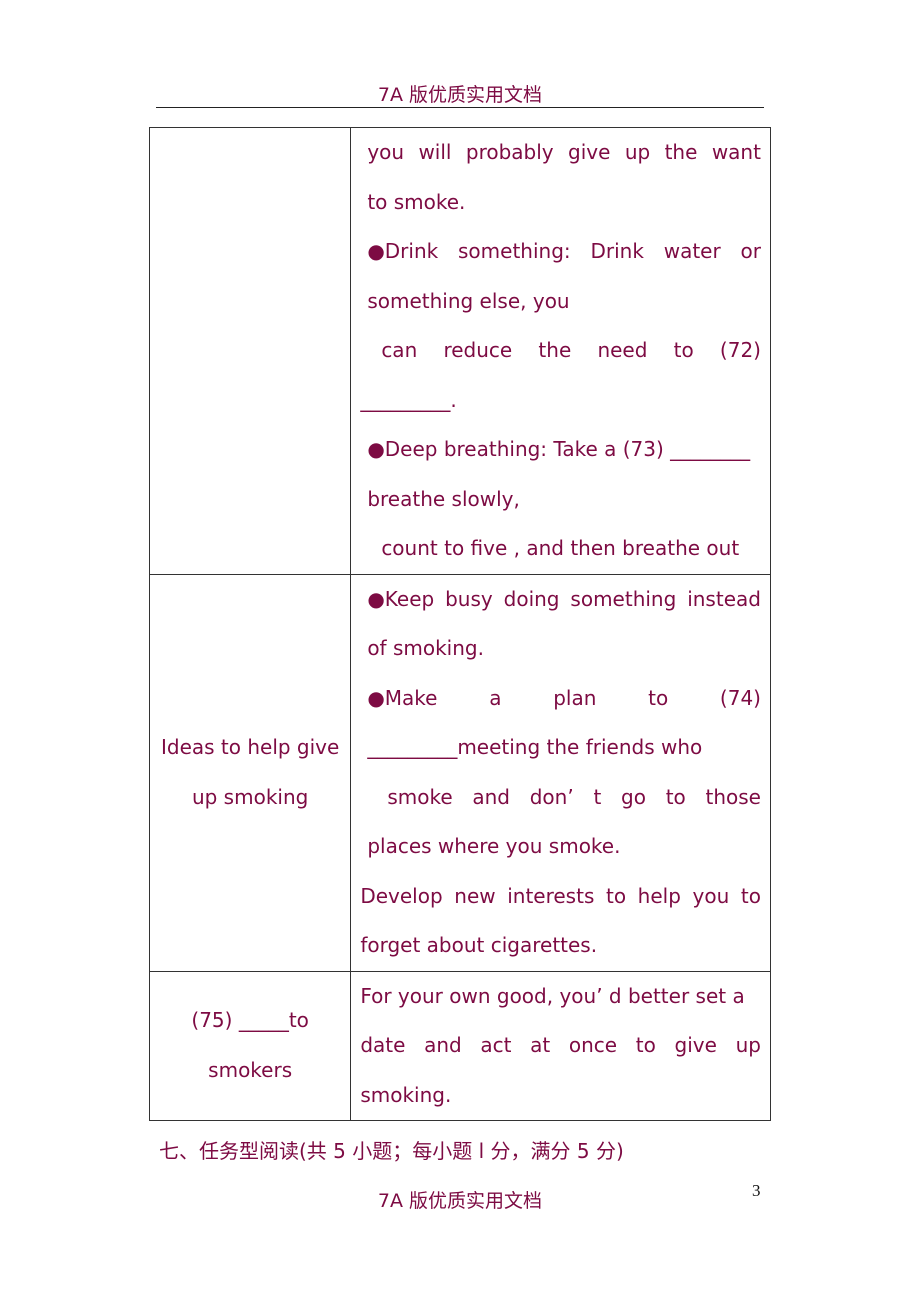 This screenshot has width=920, height=1300. I want to click on word: will, so click(435, 152).